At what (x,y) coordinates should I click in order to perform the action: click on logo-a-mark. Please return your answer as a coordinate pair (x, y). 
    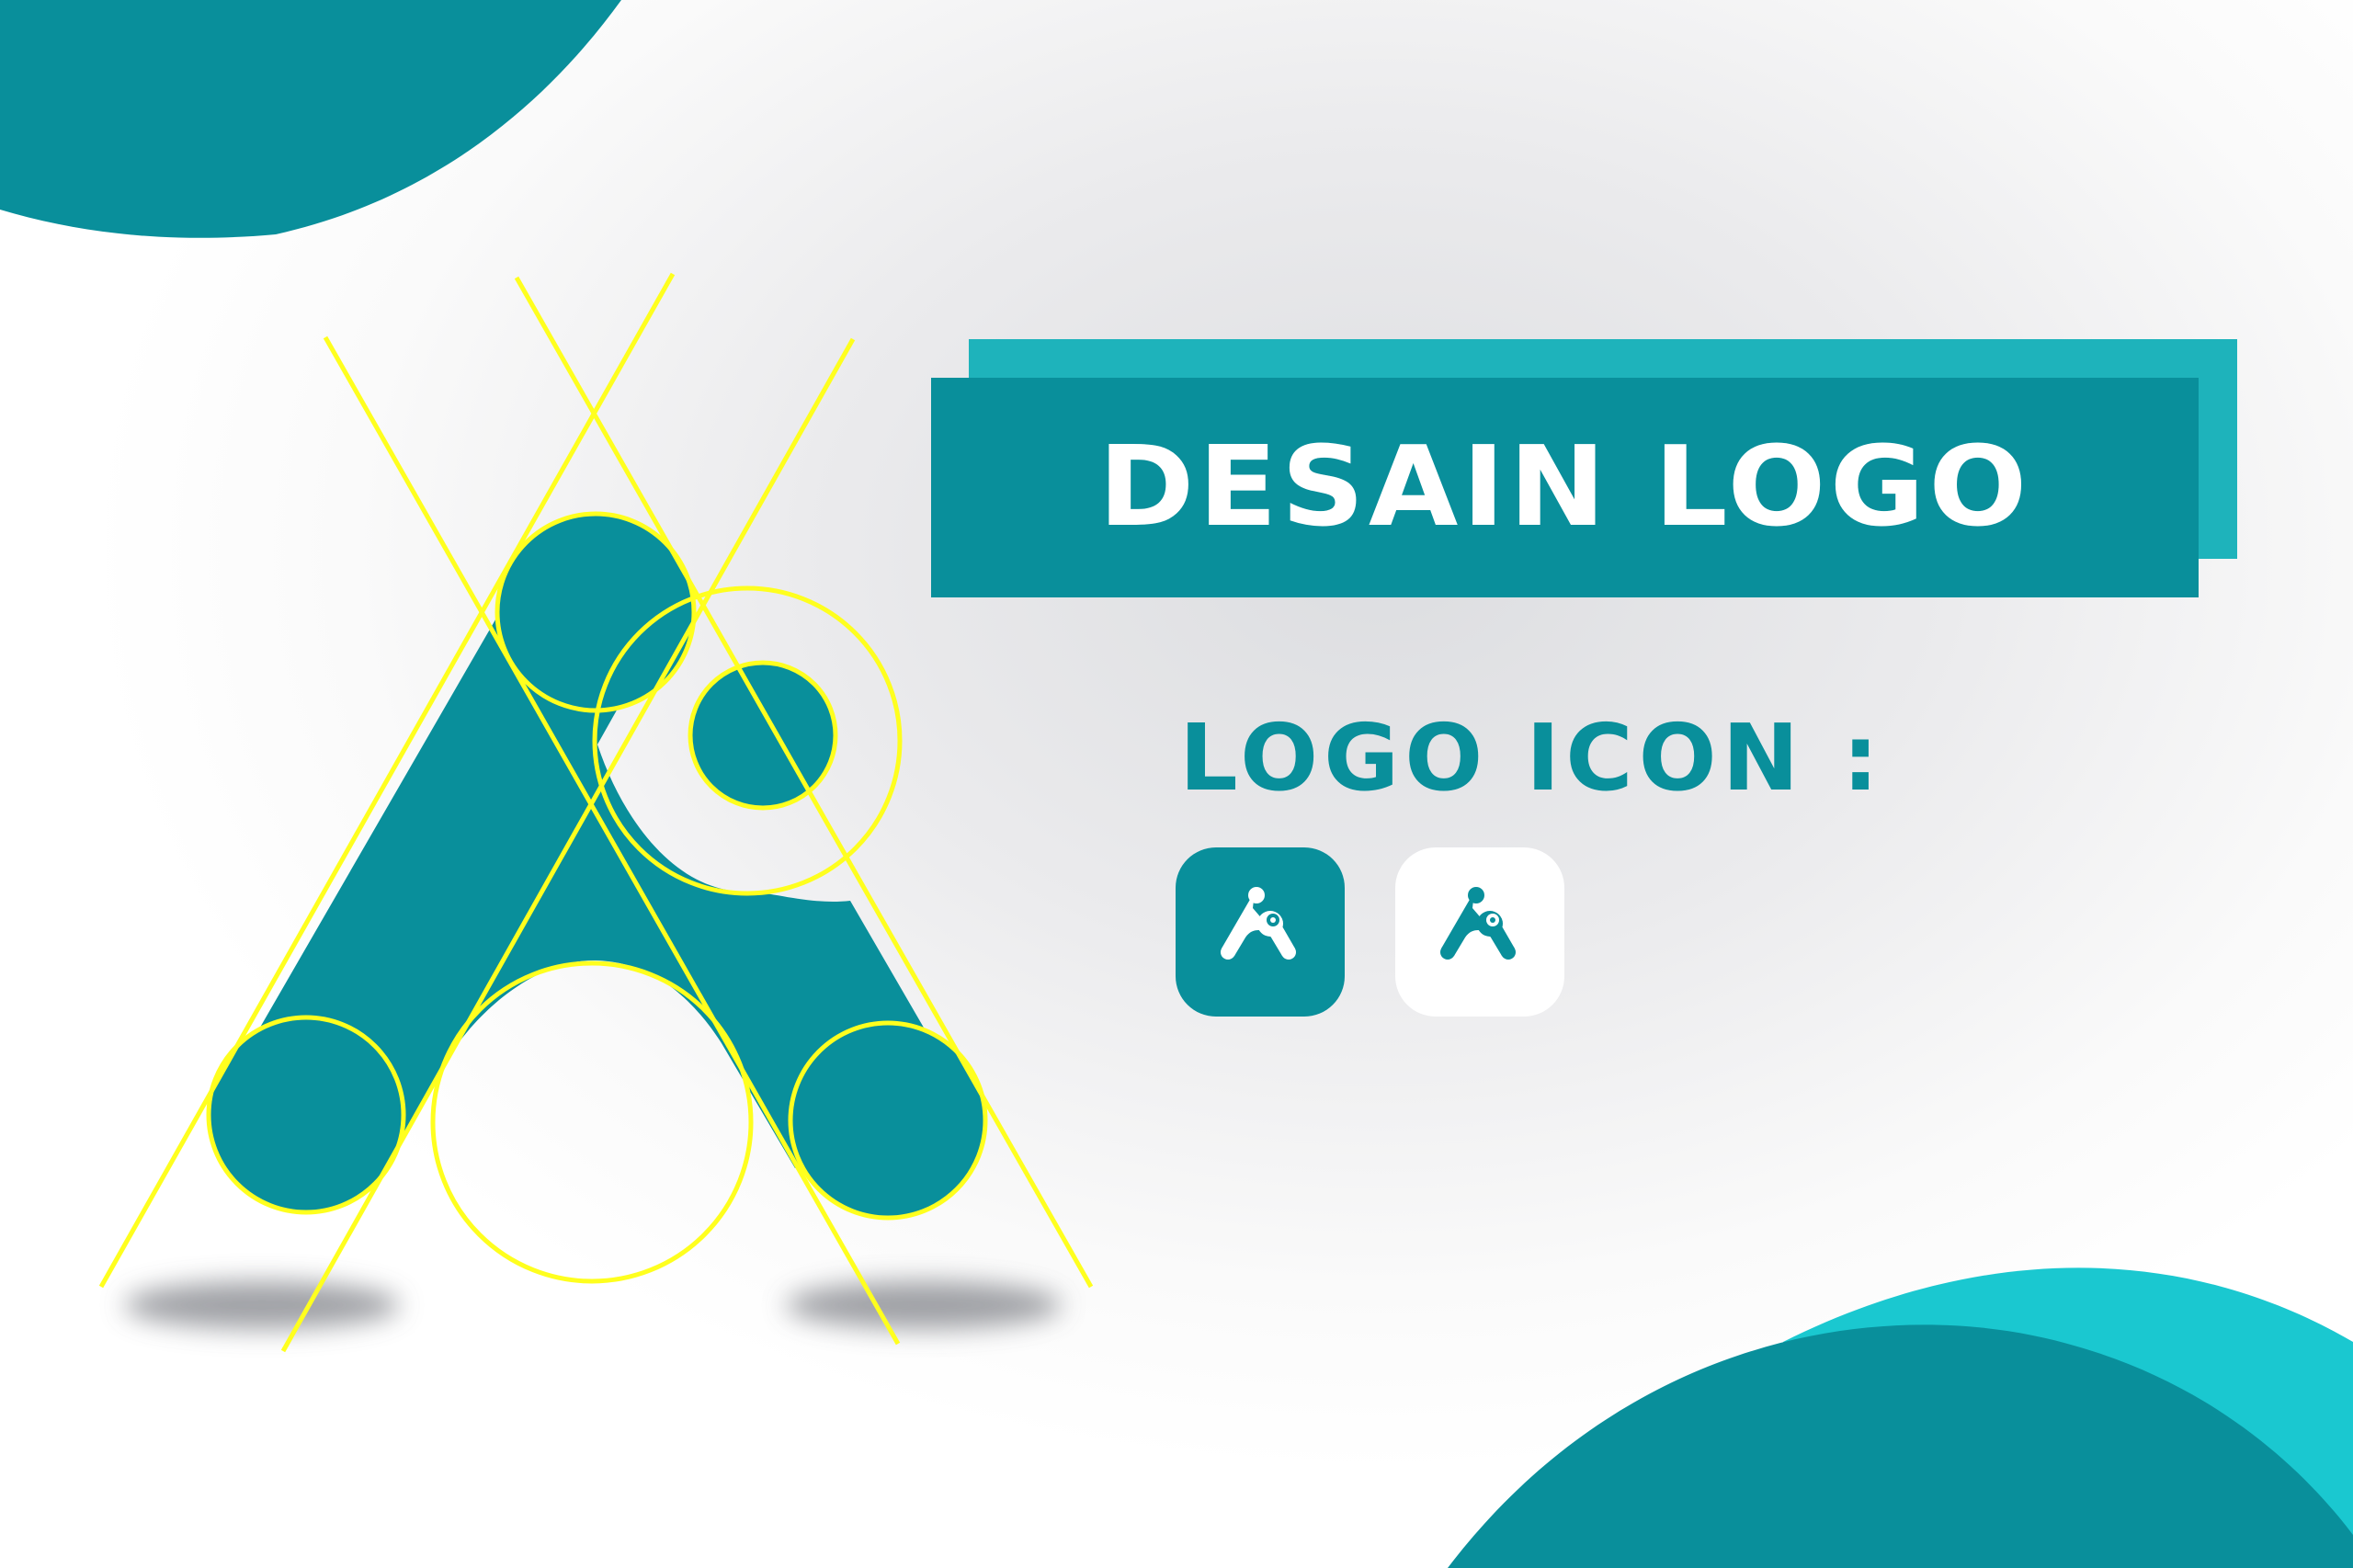
    Looking at the image, I should click on (597, 866).